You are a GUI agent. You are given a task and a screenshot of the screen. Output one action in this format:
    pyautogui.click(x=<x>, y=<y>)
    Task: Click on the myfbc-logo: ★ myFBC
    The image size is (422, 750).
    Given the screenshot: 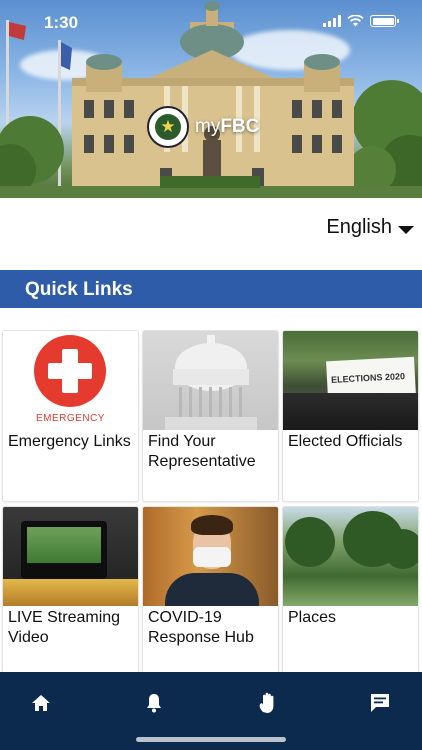 What is the action you would take?
    pyautogui.click(x=203, y=127)
    